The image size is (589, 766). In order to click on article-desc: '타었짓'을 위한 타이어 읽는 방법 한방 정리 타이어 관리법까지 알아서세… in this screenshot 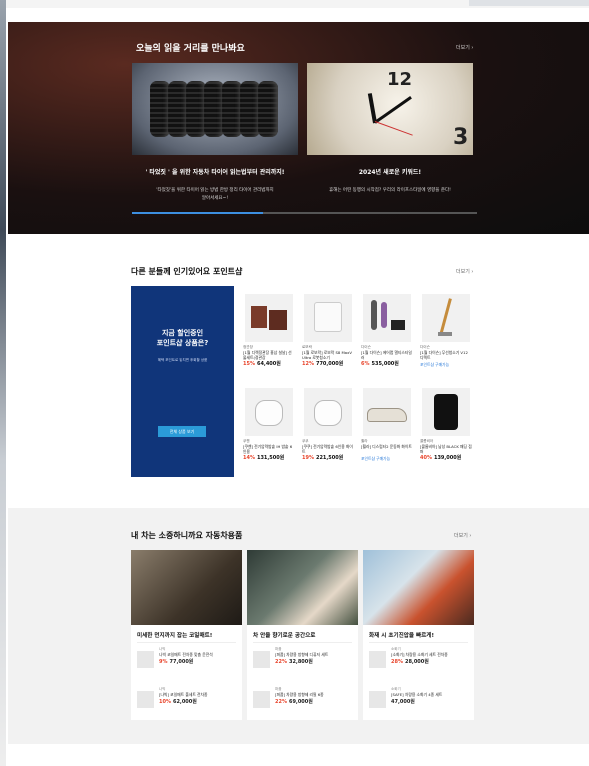, I will do `click(215, 194)`.